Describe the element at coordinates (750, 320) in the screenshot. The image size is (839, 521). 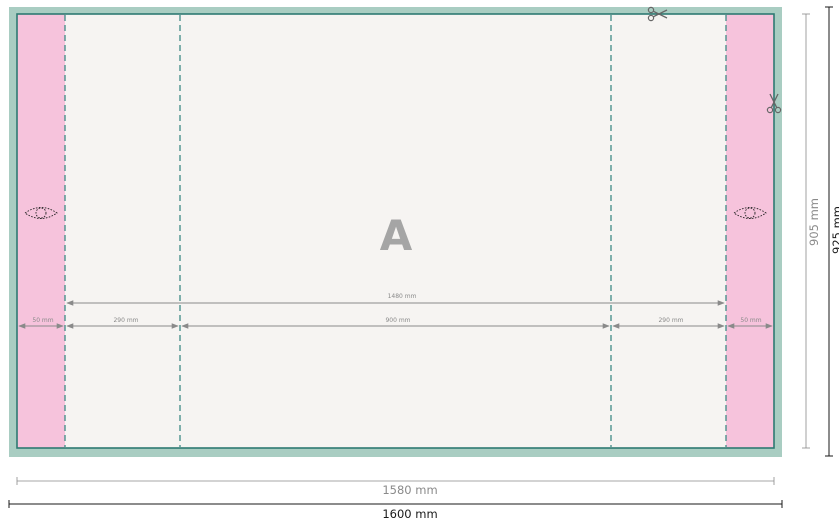
I see `dimension-label-side-right: 50 mm` at that location.